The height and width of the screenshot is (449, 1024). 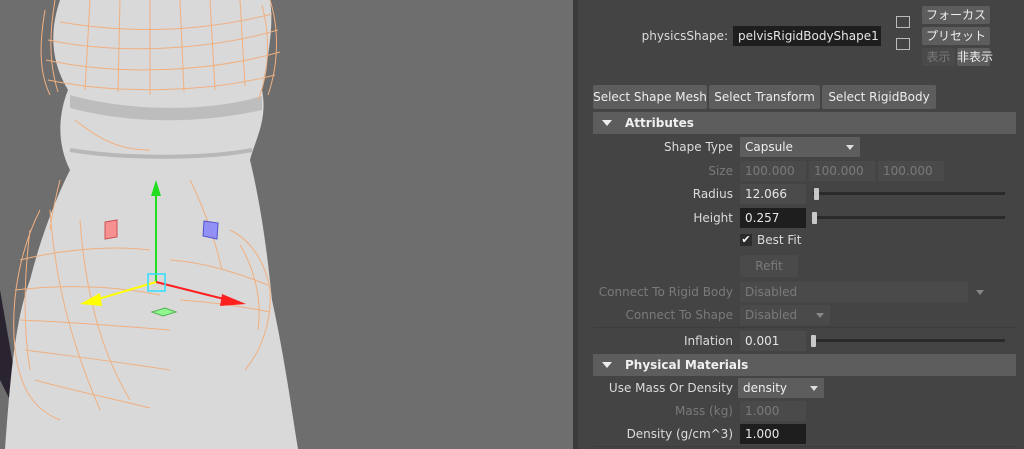 What do you see at coordinates (659, 123) in the screenshot?
I see `attributes-section-title: Attributes` at bounding box center [659, 123].